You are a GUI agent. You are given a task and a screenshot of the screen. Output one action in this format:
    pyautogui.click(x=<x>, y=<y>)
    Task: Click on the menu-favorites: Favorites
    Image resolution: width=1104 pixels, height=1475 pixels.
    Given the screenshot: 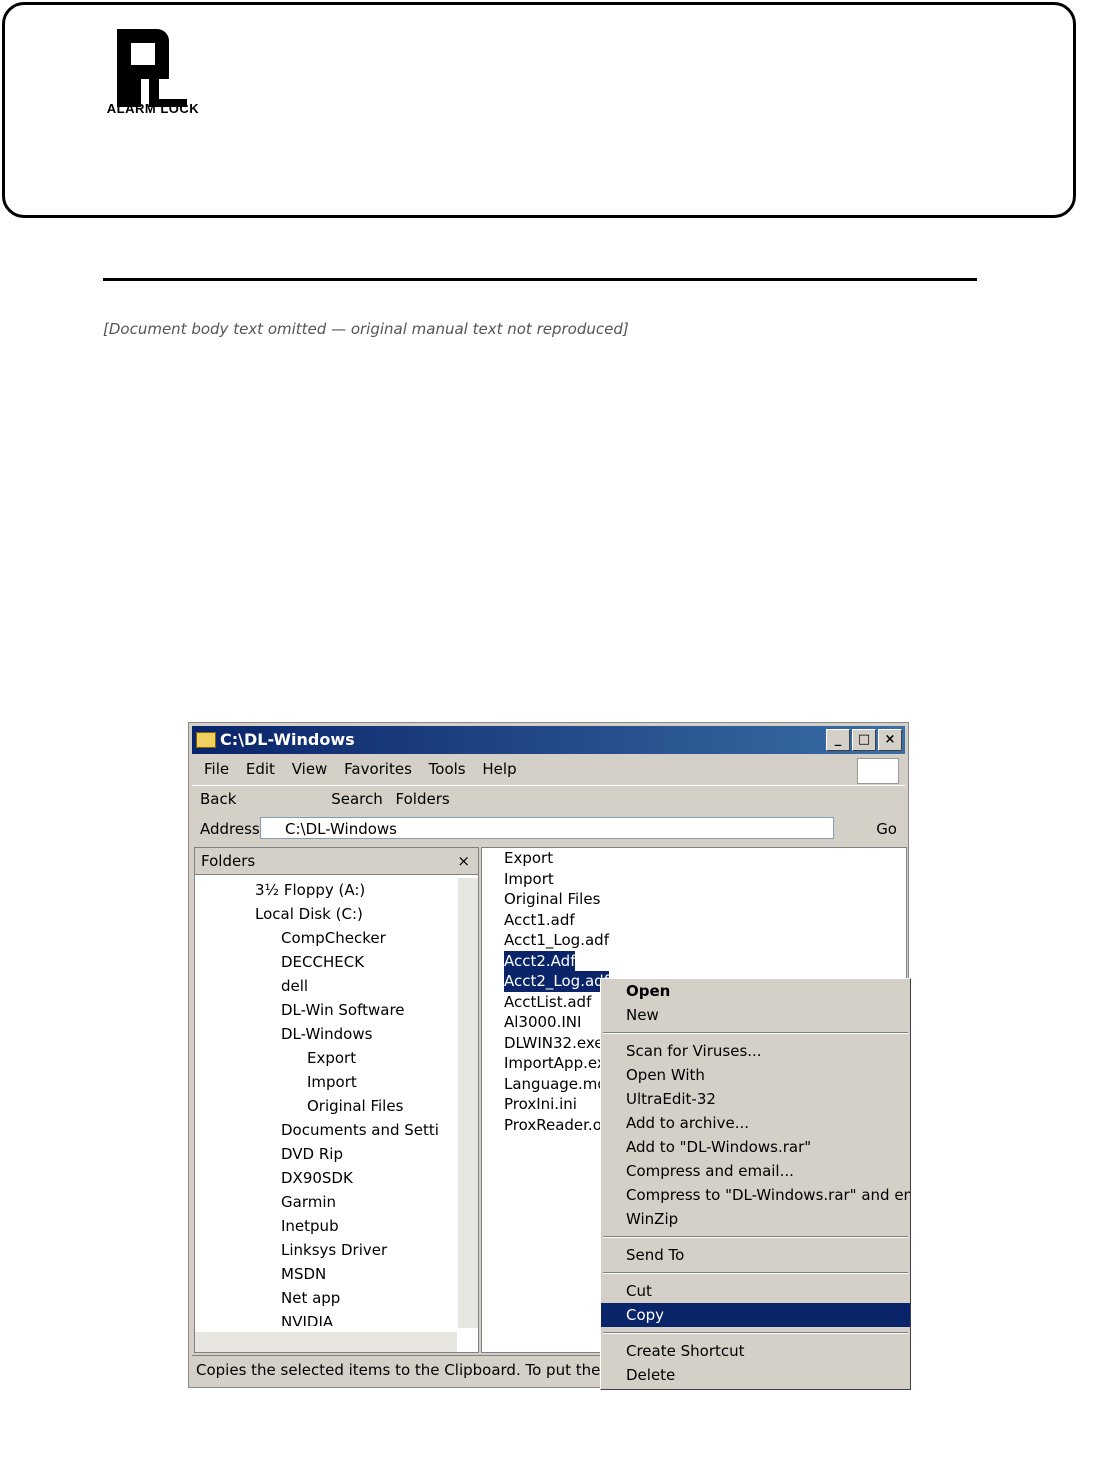 What is the action you would take?
    pyautogui.click(x=378, y=769)
    